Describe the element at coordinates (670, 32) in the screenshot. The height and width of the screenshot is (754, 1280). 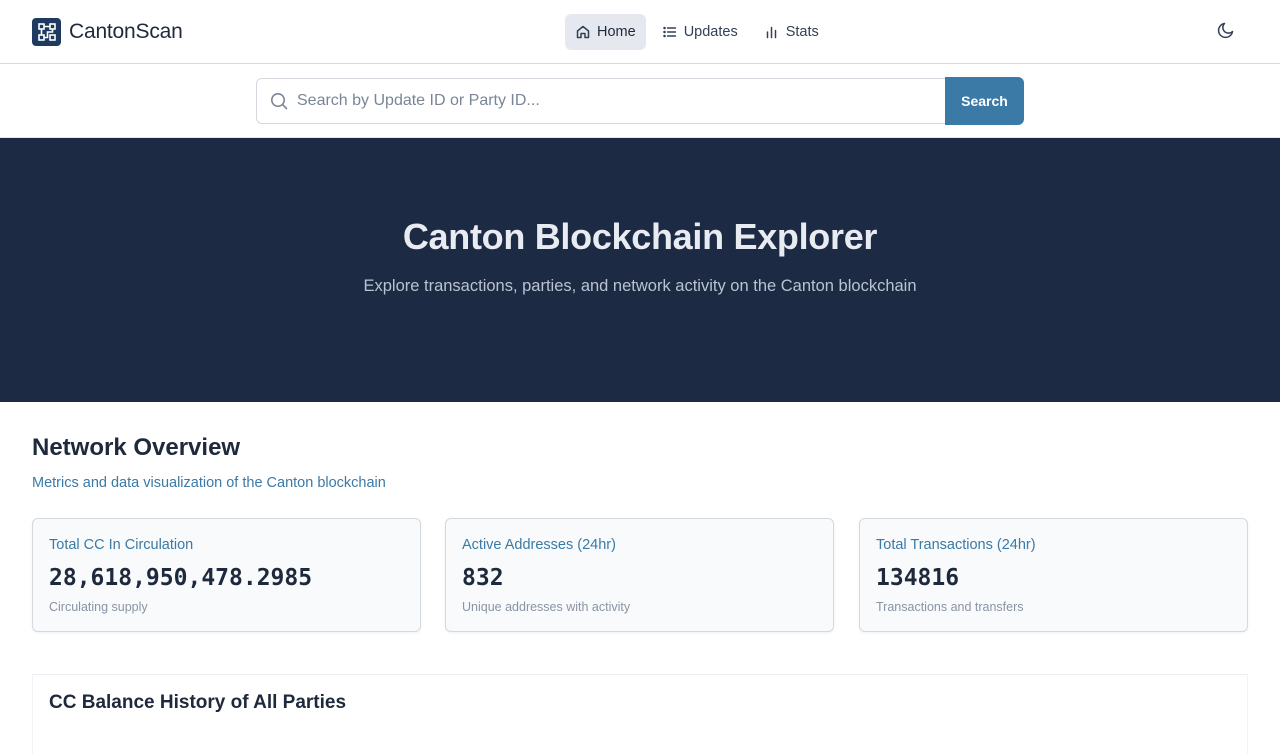
I see `list-icon` at that location.